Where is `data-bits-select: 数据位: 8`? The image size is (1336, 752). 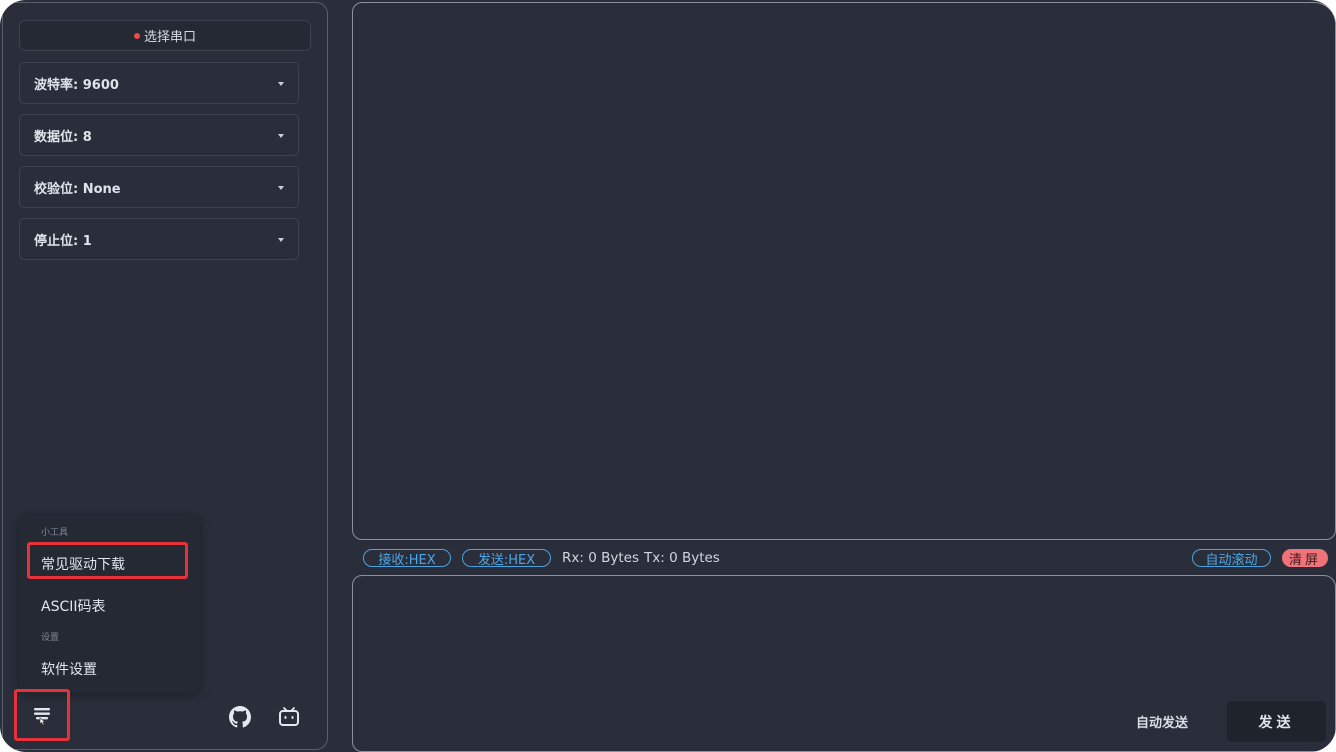 data-bits-select: 数据位: 8 is located at coordinates (159, 135).